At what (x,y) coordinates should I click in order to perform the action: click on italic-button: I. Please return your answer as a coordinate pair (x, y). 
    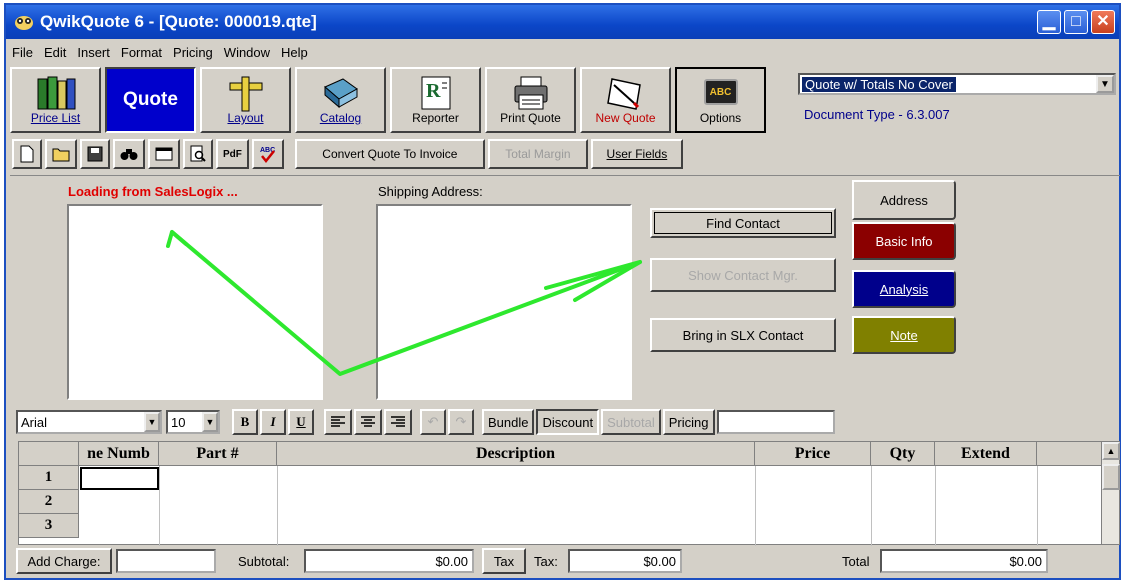
    Looking at the image, I should click on (273, 422).